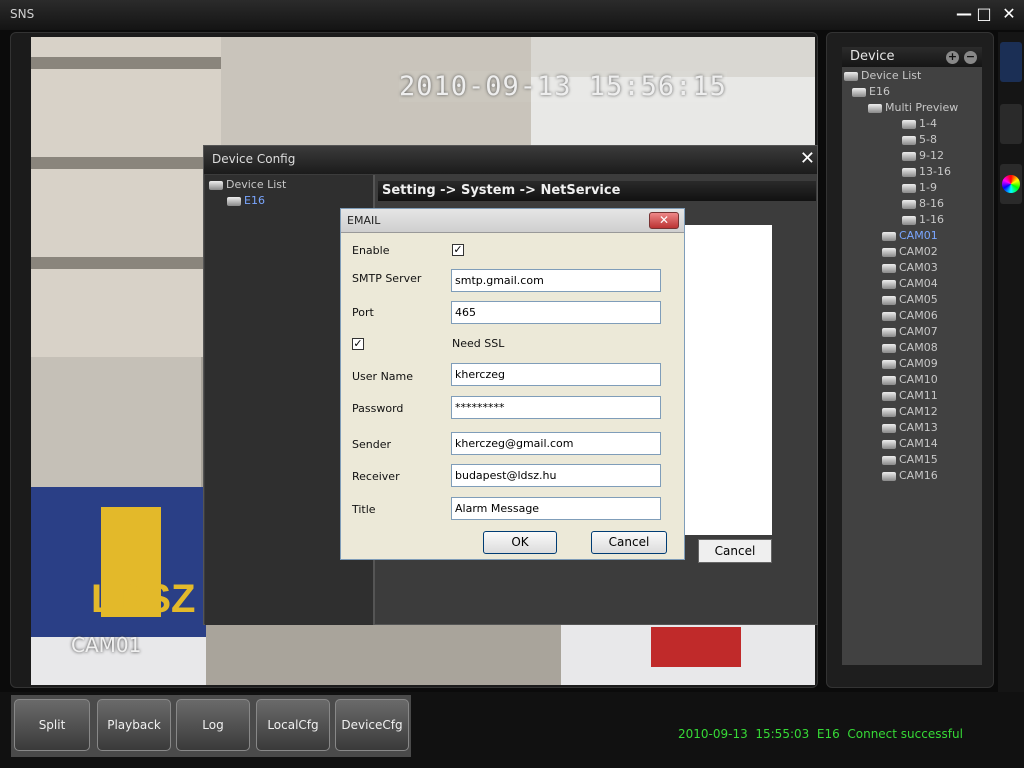  What do you see at coordinates (926, 171) in the screenshot?
I see `preview-item: 13-16` at bounding box center [926, 171].